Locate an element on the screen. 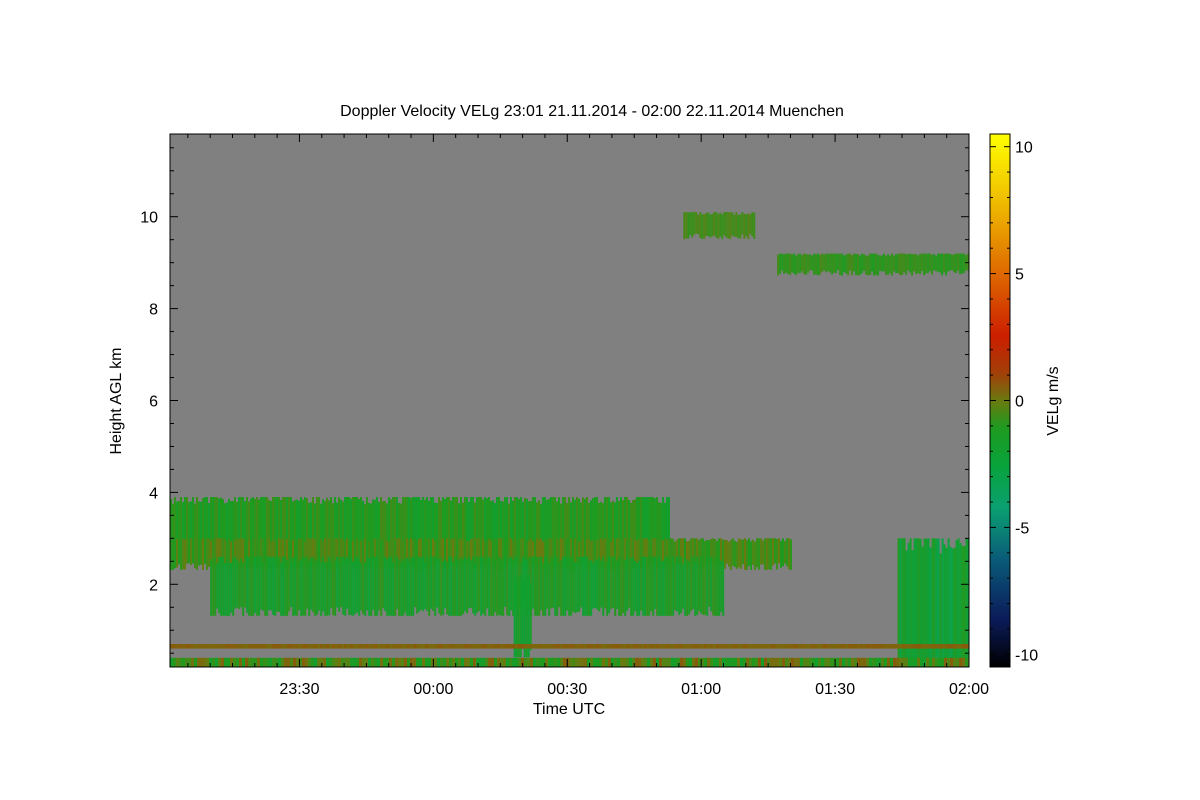 The width and height of the screenshot is (1200, 800). feature-surface-clutter is located at coordinates (569, 662).